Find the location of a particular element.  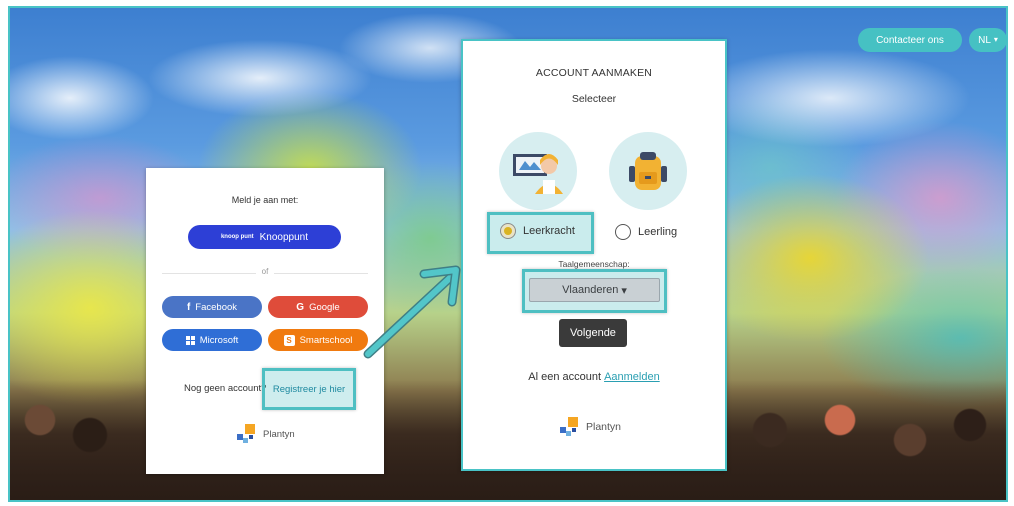

student-backpack-avatar-icon is located at coordinates (648, 171).